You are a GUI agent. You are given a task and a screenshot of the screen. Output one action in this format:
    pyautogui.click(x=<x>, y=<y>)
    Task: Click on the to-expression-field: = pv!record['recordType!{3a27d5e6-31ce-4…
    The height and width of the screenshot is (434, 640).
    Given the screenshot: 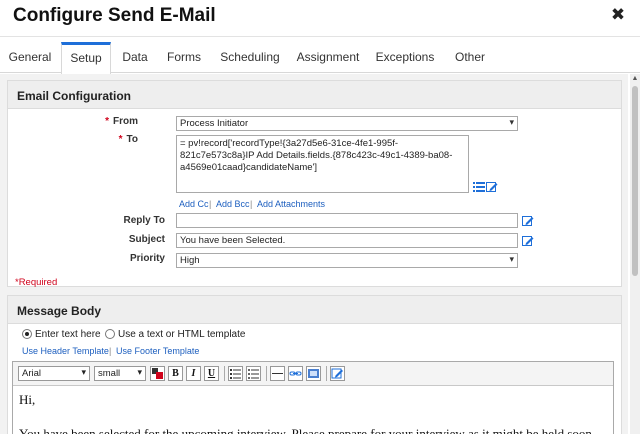 What is the action you would take?
    pyautogui.click(x=322, y=164)
    